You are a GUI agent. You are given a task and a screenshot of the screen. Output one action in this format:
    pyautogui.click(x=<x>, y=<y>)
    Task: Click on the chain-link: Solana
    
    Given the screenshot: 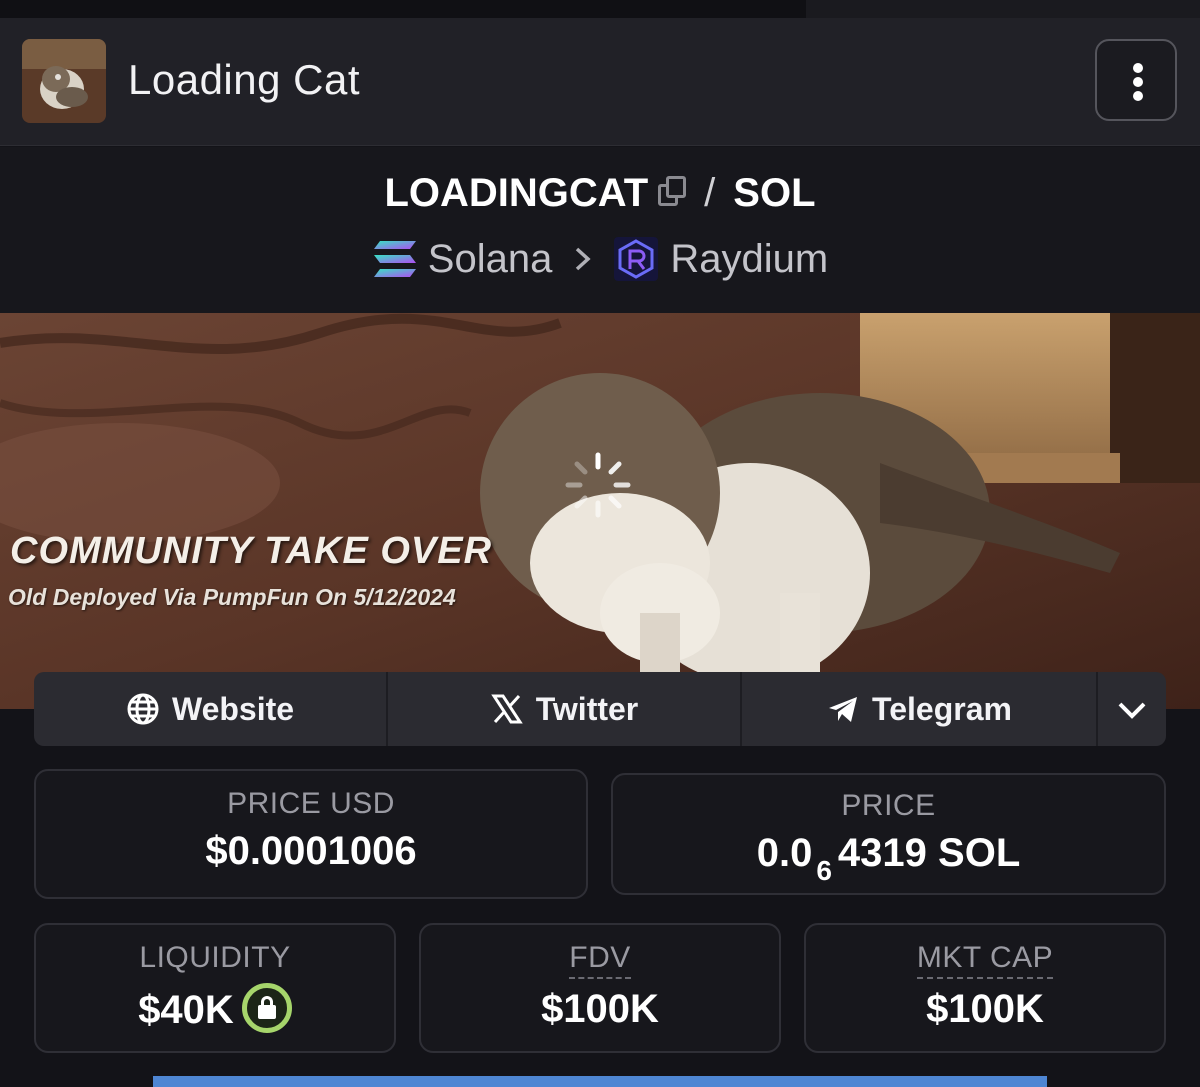 What is the action you would take?
    pyautogui.click(x=490, y=259)
    